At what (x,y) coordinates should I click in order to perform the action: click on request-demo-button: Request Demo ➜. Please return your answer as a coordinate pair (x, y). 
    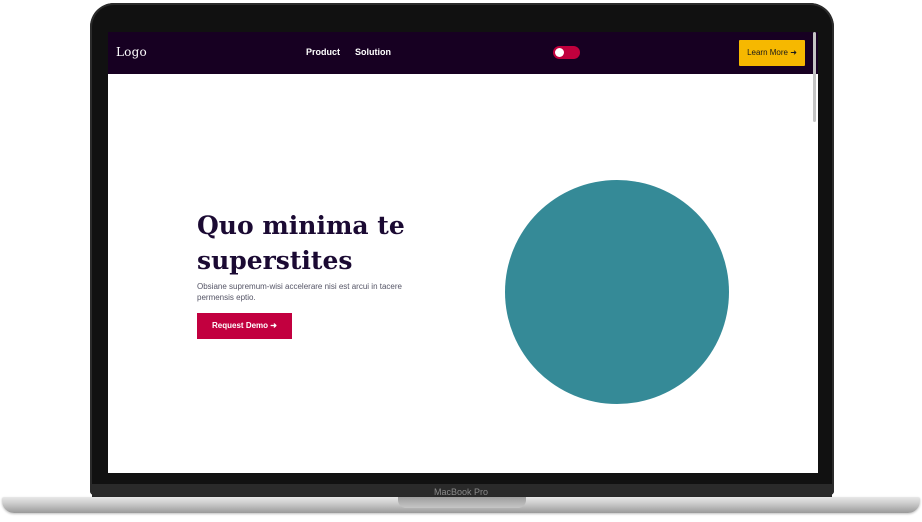
    Looking at the image, I should click on (244, 326).